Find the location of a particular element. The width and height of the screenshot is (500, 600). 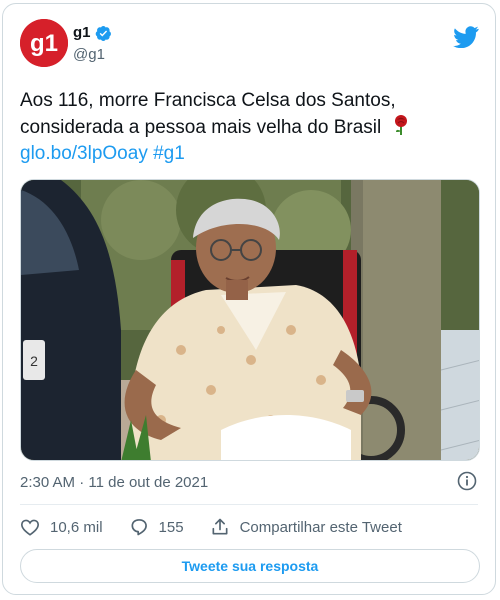

author-display-name: g1 is located at coordinates (82, 33).